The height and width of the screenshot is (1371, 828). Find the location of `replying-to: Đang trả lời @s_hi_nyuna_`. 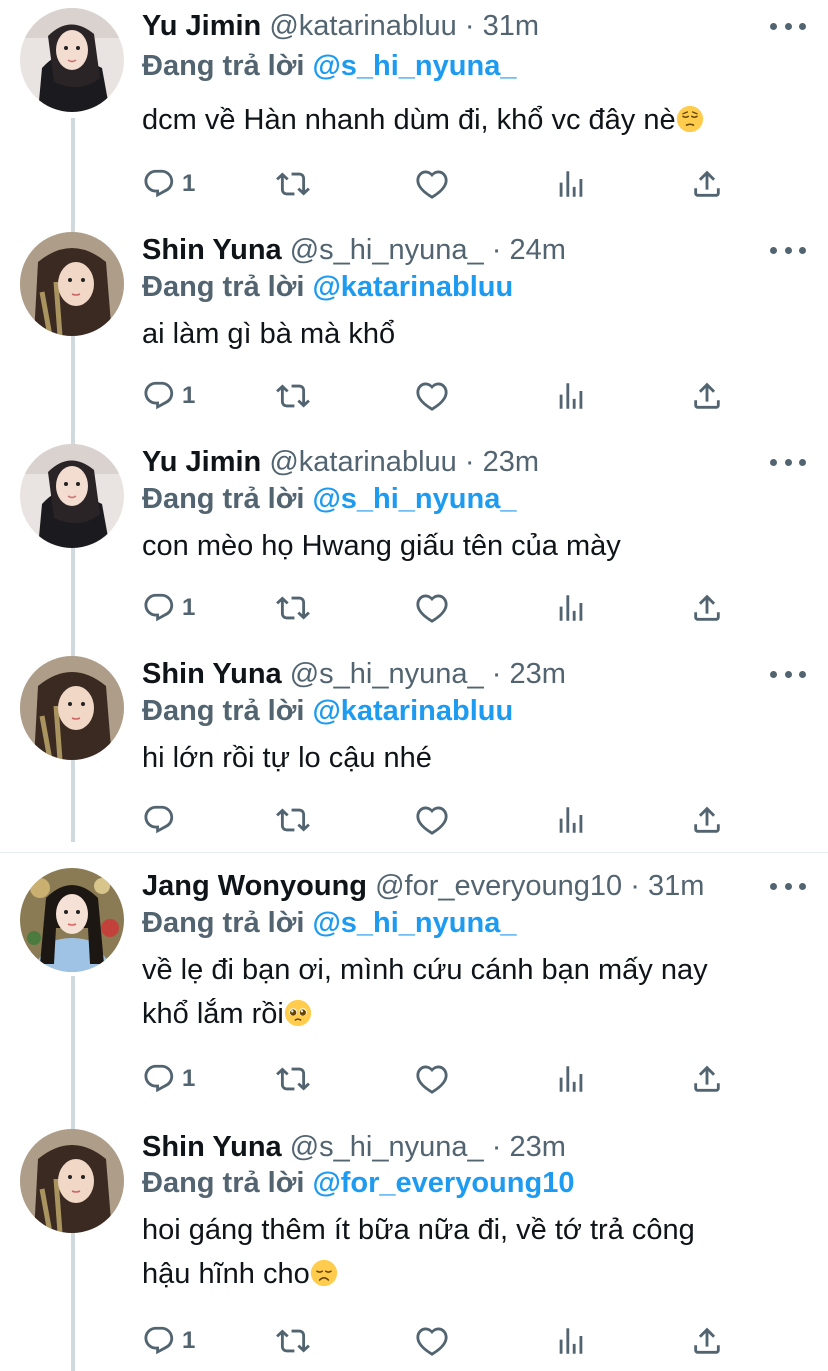

replying-to: Đang trả lời @s_hi_nyuna_ is located at coordinates (329, 499).